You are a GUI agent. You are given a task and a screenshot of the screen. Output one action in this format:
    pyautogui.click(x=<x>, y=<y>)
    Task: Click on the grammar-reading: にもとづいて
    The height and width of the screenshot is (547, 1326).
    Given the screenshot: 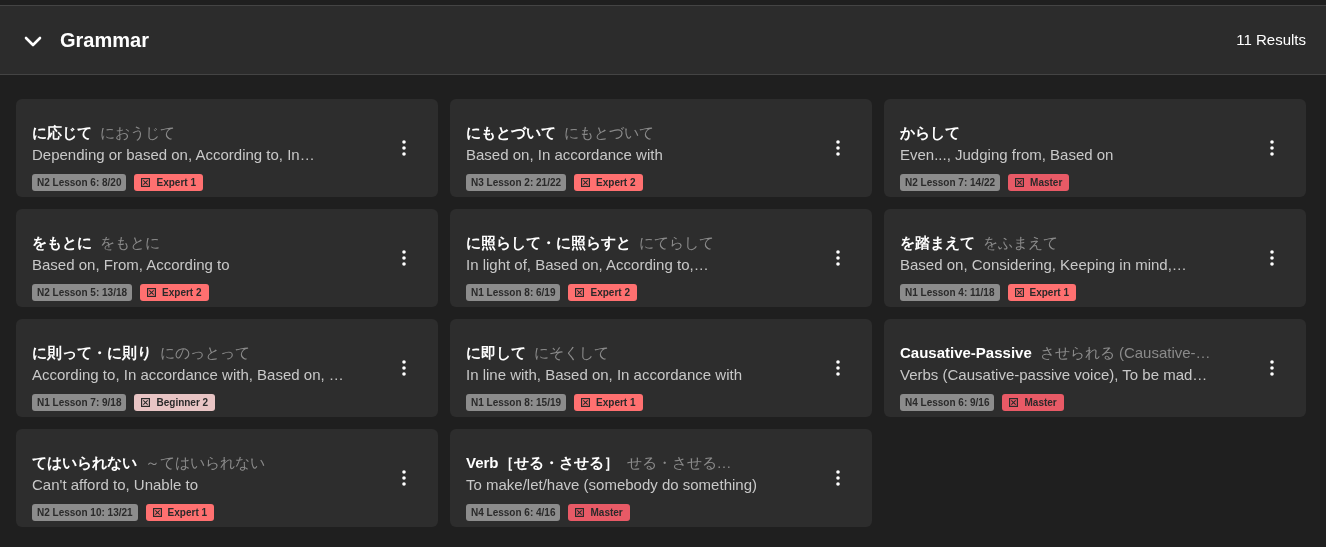 What is the action you would take?
    pyautogui.click(x=609, y=133)
    